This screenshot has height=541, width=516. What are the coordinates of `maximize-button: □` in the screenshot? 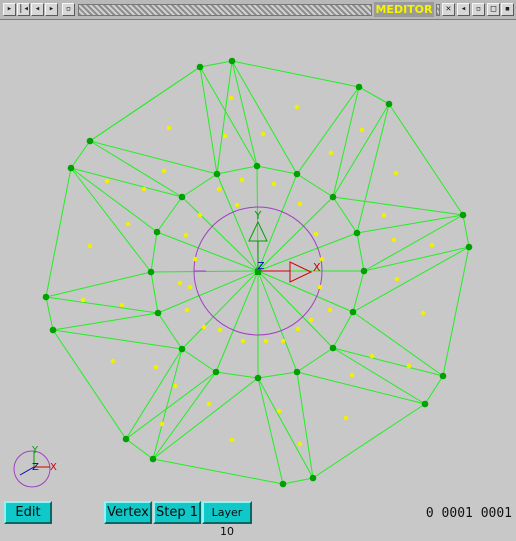 It's located at (493, 9).